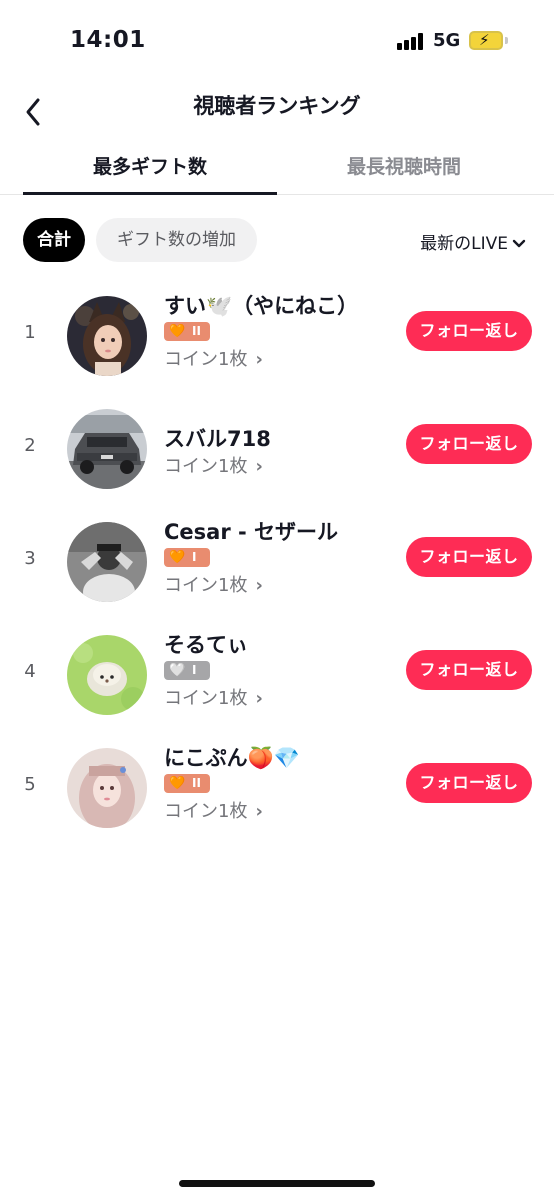 This screenshot has width=554, height=1200. I want to click on nav-bar: 視聴者ランキング, so click(277, 108).